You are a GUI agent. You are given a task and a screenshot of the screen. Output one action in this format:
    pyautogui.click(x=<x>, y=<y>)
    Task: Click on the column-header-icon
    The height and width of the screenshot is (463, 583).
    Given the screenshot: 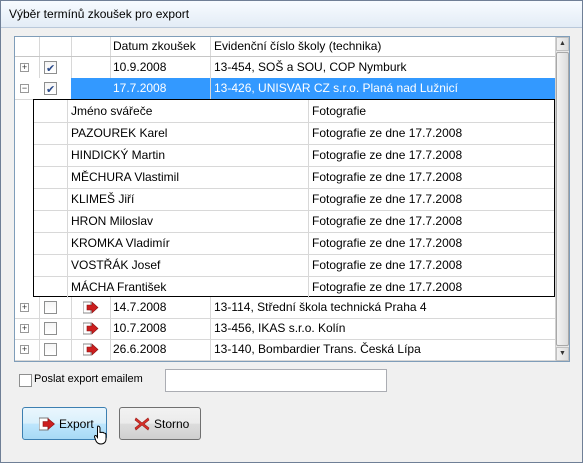 What is the action you would take?
    pyautogui.click(x=91, y=46)
    